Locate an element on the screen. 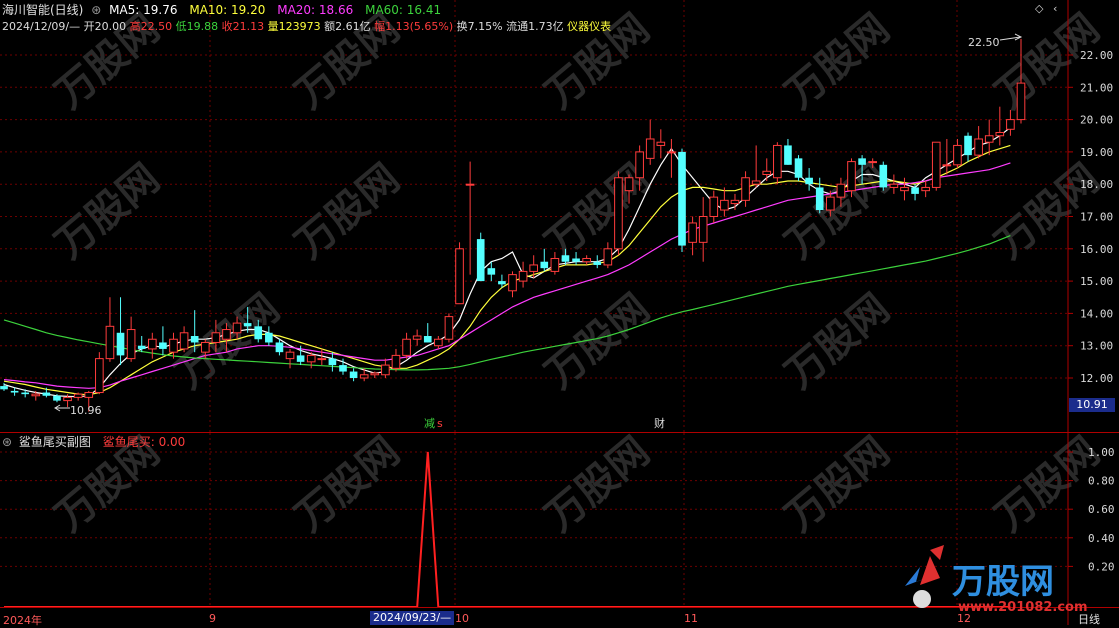  price-tick-label: 15.00 is located at coordinates (1096, 281).